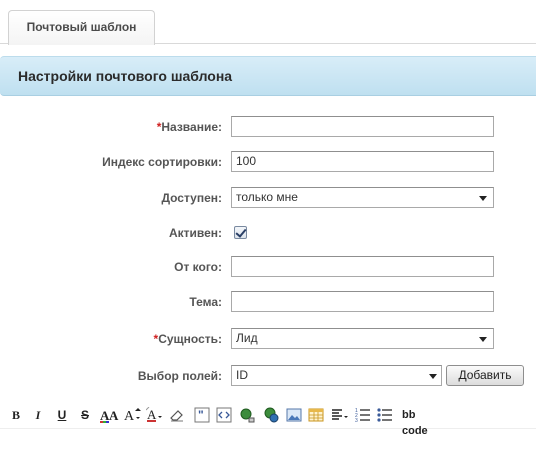  I want to click on available-value: только мне, so click(267, 197).